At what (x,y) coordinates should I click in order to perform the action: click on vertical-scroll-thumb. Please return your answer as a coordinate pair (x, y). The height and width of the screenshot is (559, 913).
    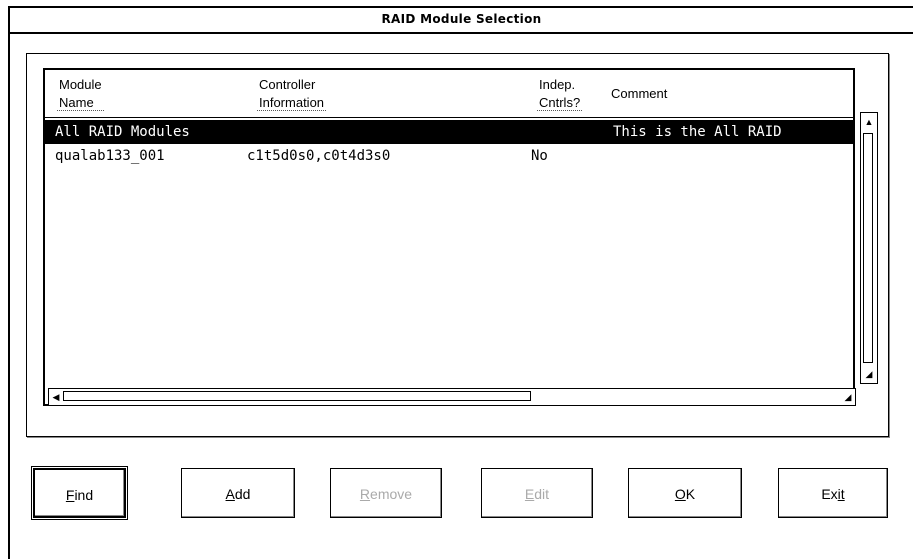
    Looking at the image, I should click on (868, 248).